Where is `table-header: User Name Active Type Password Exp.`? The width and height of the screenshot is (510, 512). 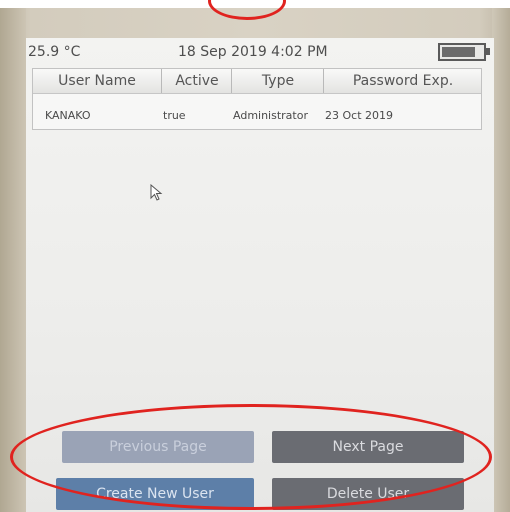 table-header: User Name Active Type Password Exp. is located at coordinates (257, 81).